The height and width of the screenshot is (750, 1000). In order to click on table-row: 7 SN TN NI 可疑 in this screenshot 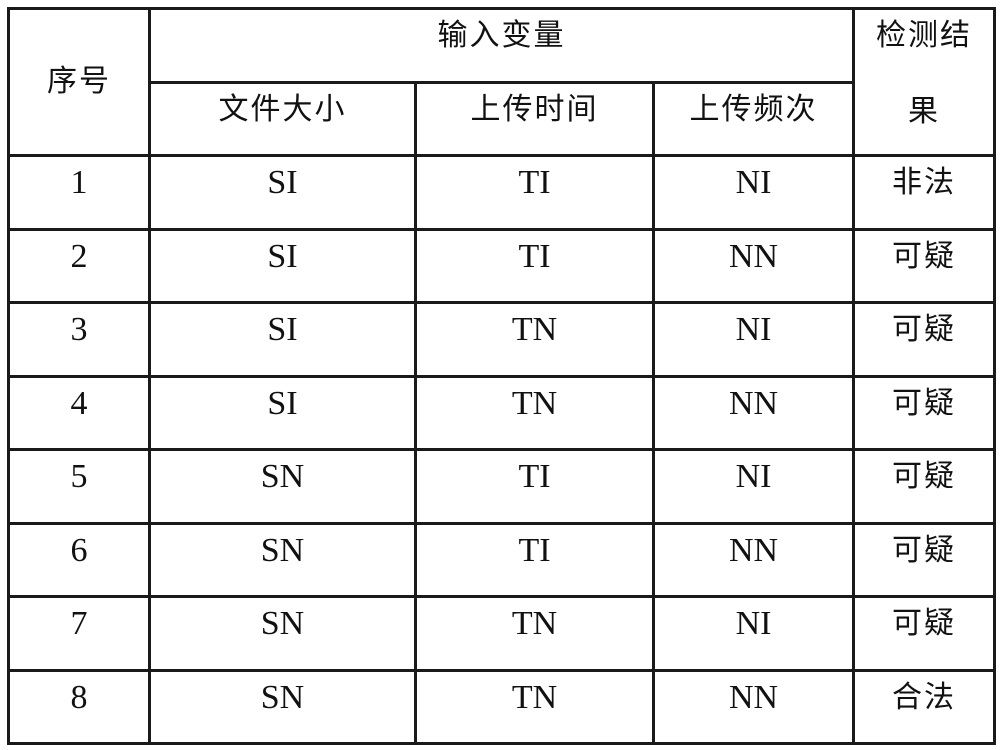, I will do `click(502, 633)`.